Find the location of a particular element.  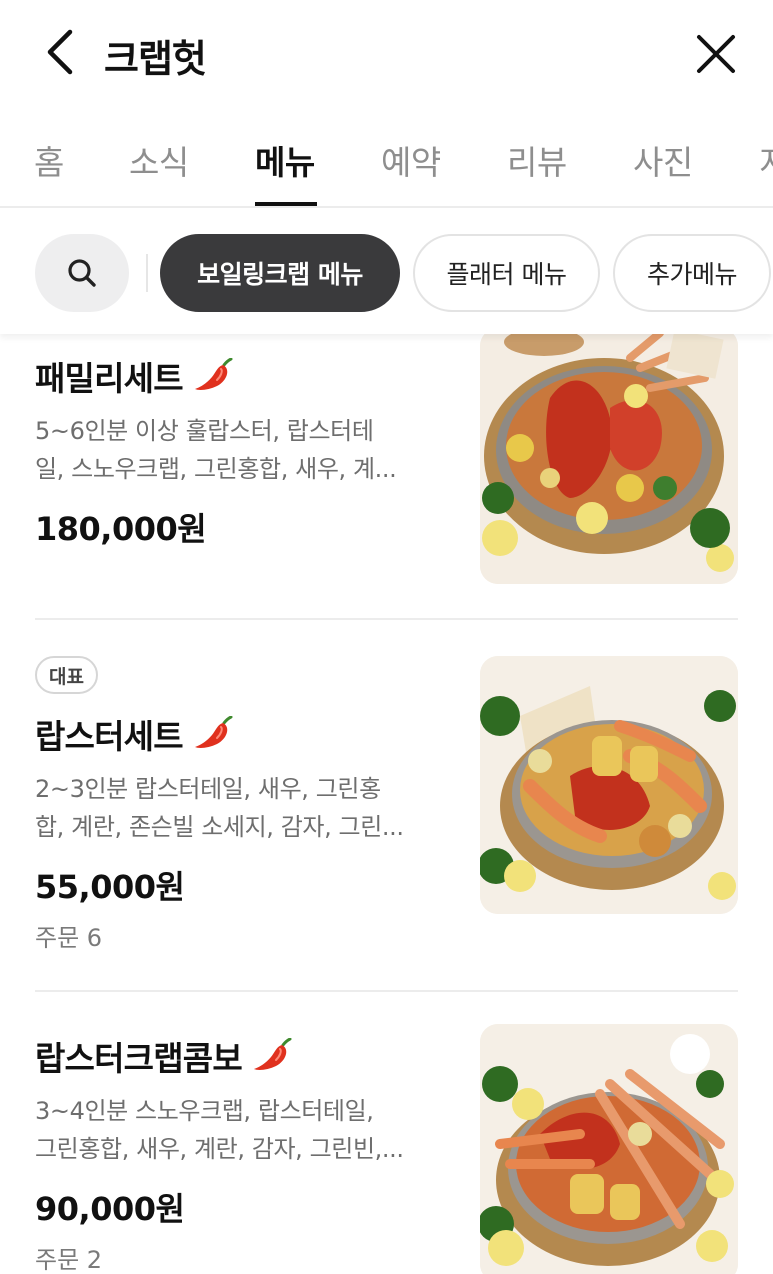

menu-item-name: 랍스터크랩콤보 is located at coordinates (139, 1058).